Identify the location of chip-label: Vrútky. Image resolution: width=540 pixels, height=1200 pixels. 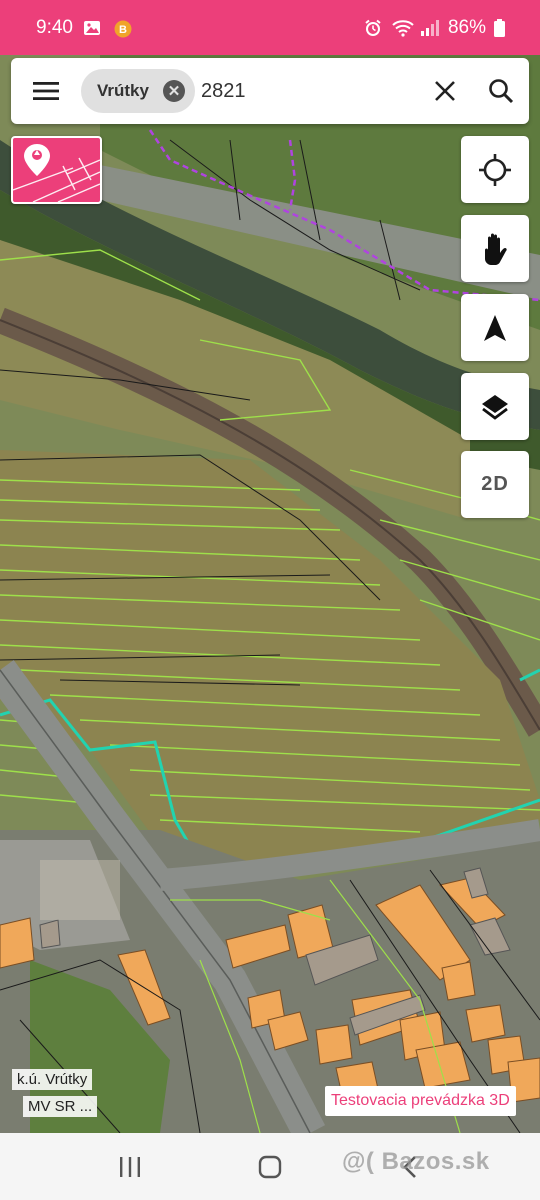
(123, 90).